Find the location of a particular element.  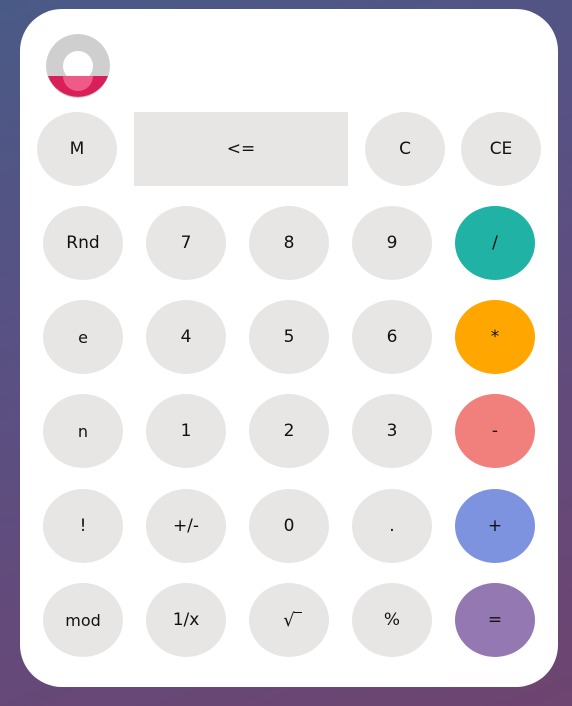

digit-8-button: 8 is located at coordinates (289, 243).